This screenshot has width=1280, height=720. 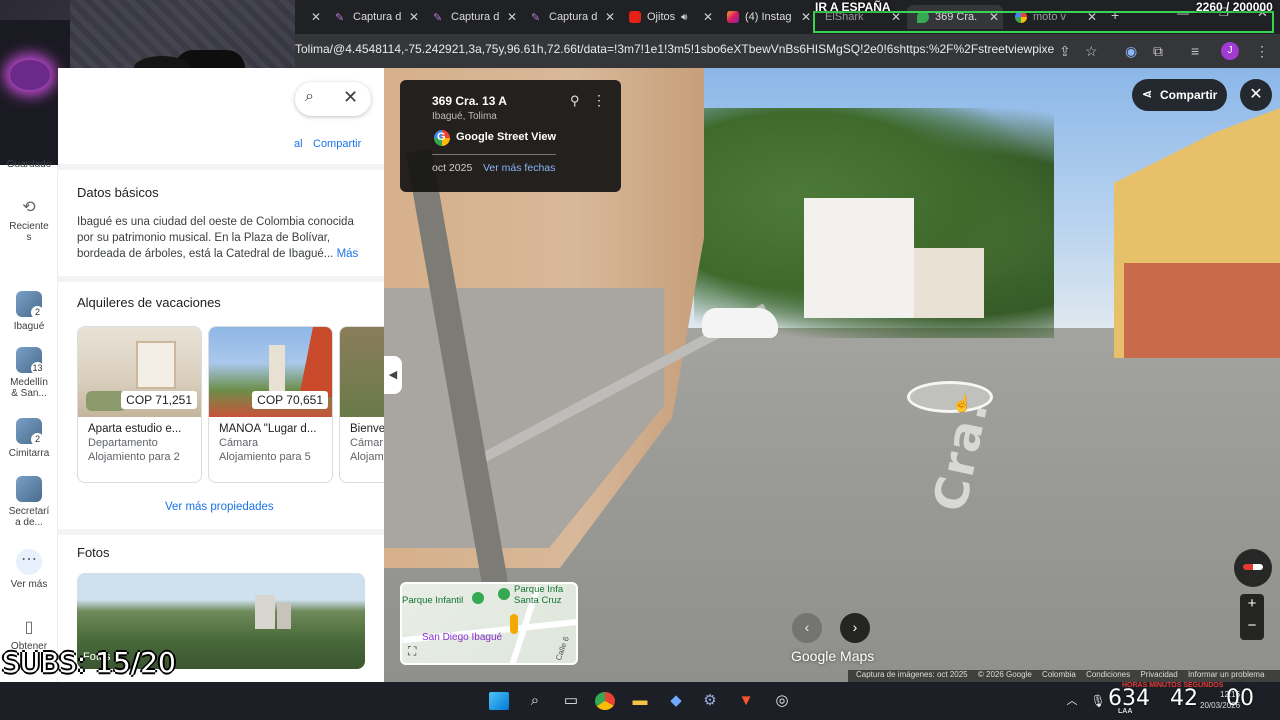 I want to click on tab-youtube: Ojitos 🔊︎ ✕, so click(x=668, y=17).